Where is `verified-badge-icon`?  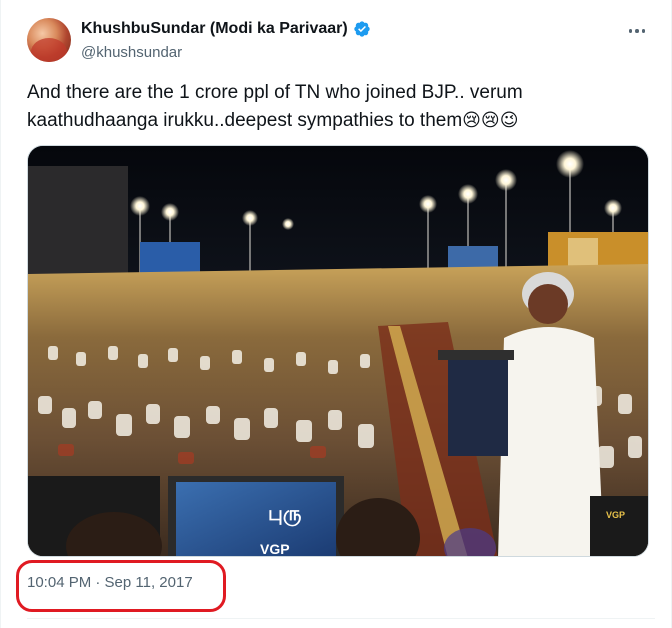
verified-badge-icon is located at coordinates (362, 29).